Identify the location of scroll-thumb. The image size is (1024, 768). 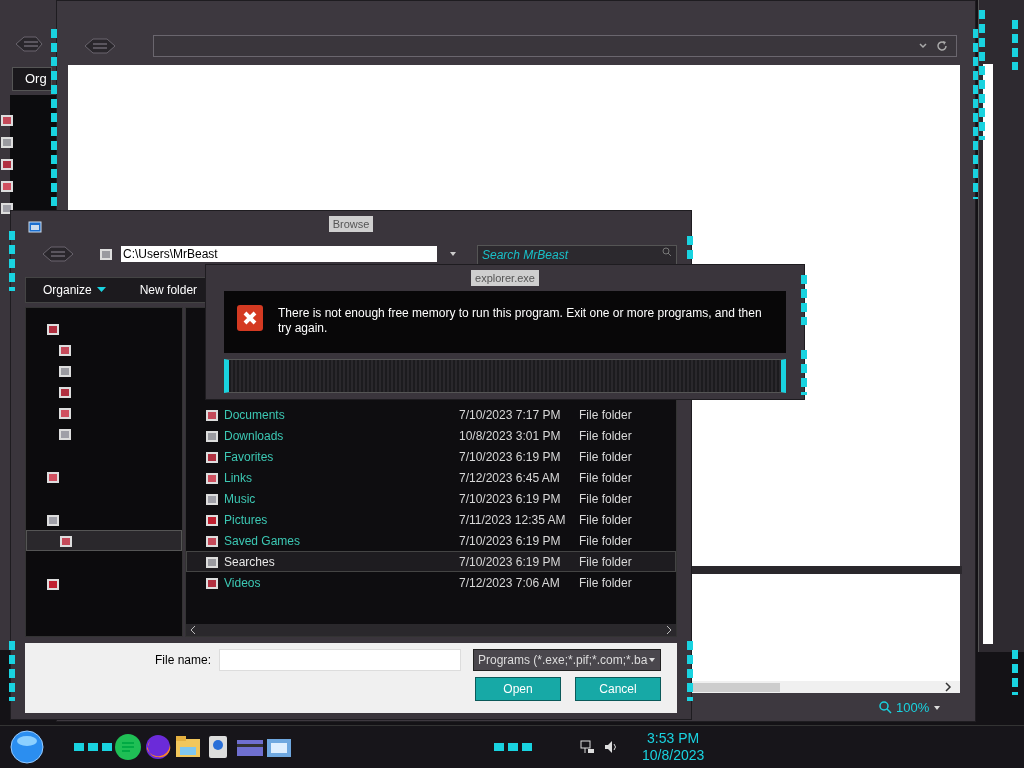
(735, 687).